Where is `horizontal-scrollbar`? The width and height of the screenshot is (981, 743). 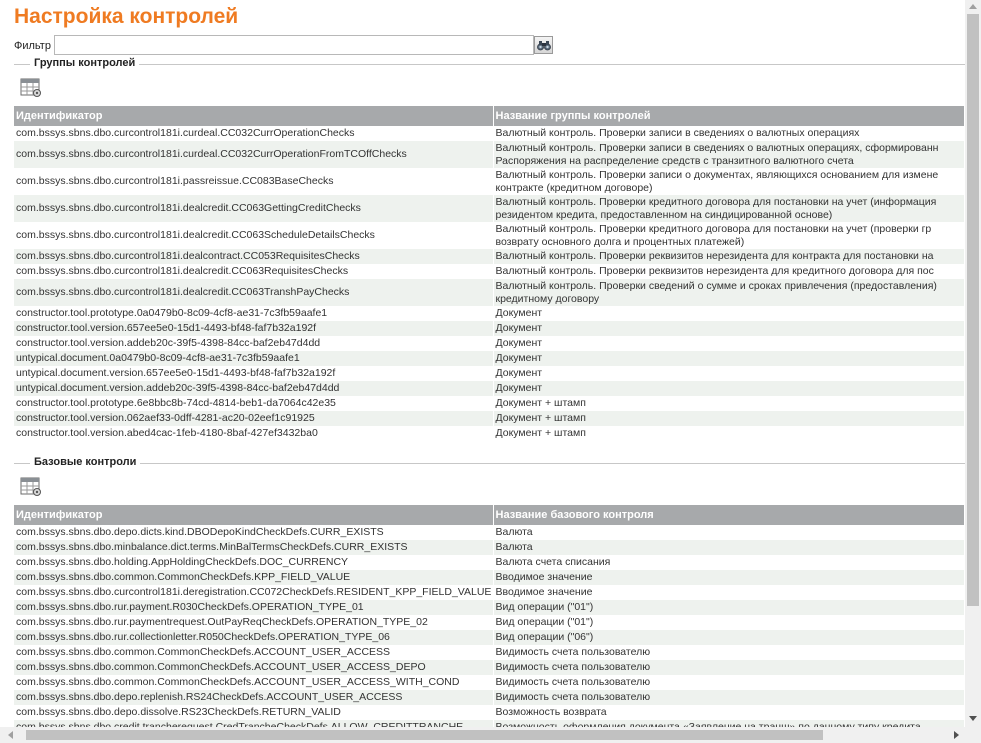 horizontal-scrollbar is located at coordinates (482, 735).